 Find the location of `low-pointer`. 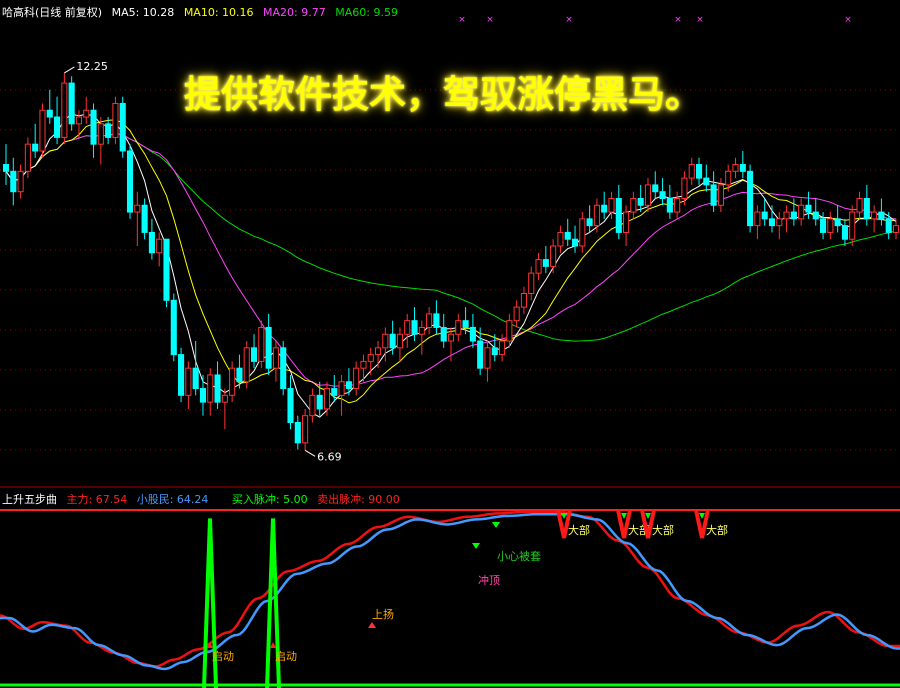

low-pointer is located at coordinates (310, 453).